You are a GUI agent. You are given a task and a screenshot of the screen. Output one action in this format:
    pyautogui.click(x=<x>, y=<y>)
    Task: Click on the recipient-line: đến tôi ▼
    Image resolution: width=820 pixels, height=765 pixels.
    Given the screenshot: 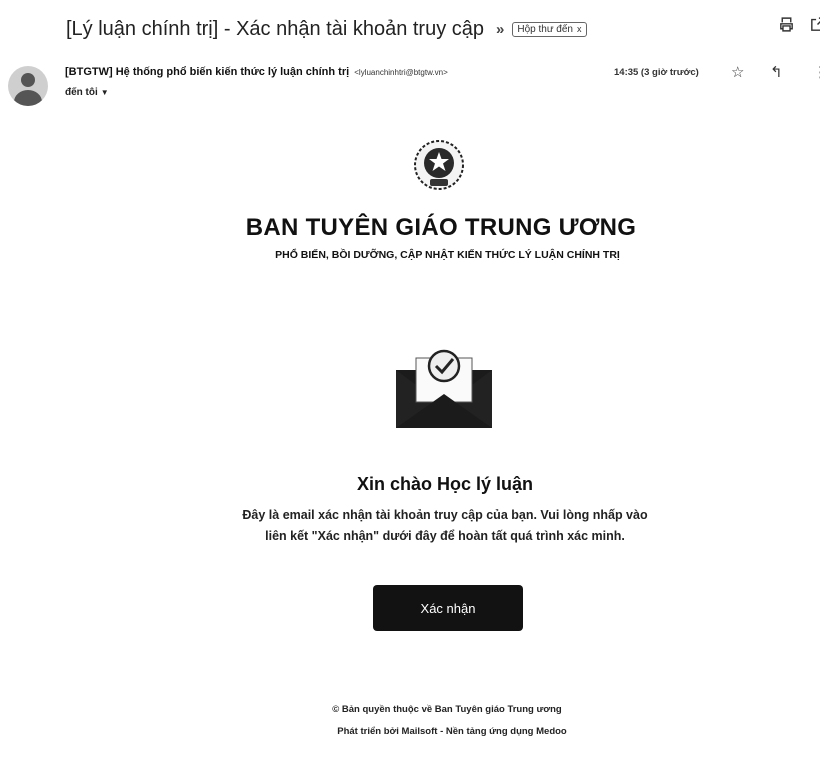 What is the action you would take?
    pyautogui.click(x=87, y=92)
    